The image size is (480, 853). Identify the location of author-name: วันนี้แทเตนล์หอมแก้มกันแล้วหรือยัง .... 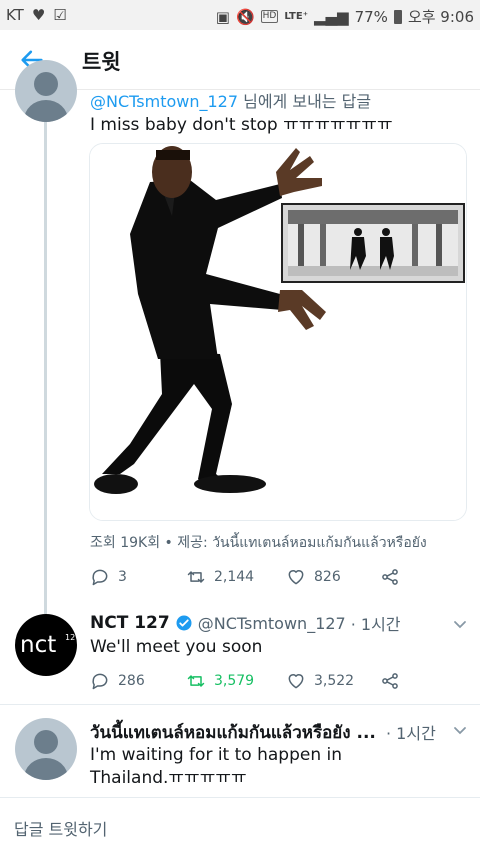
(233, 732).